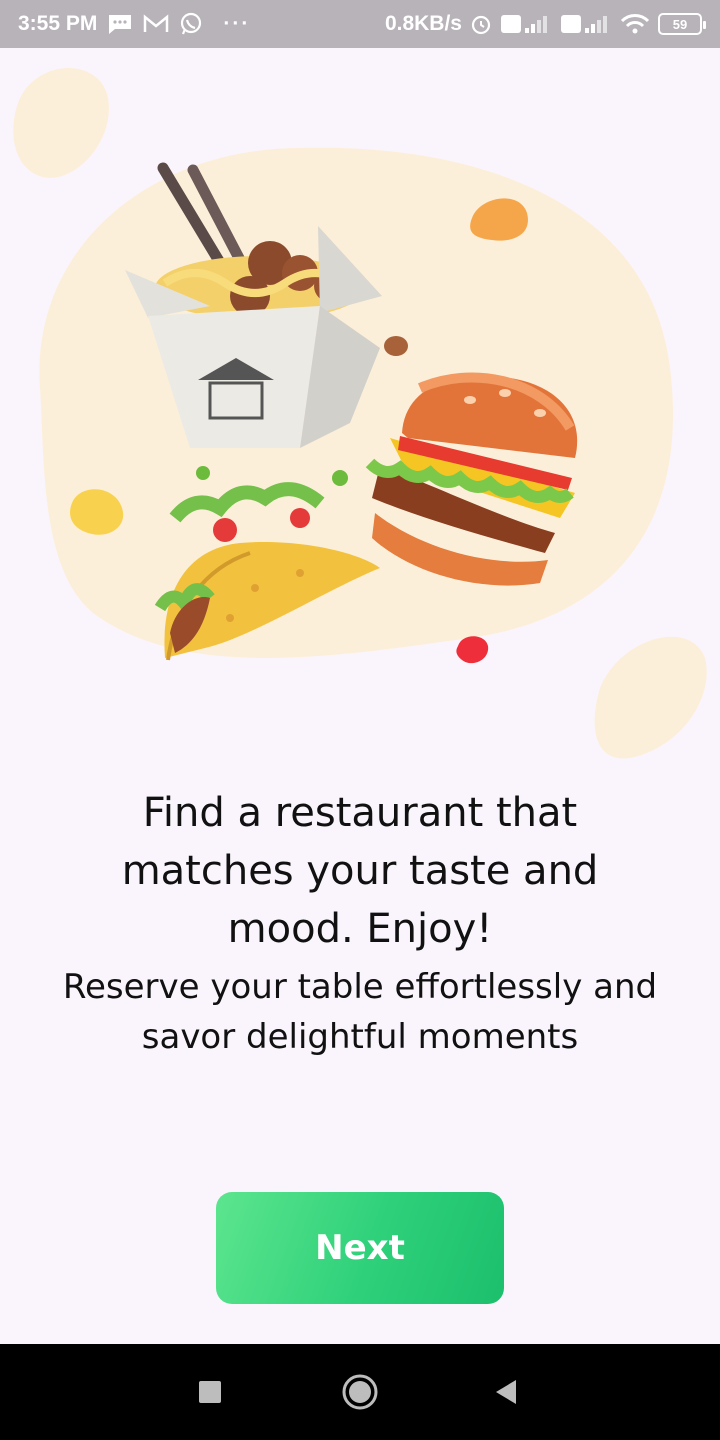  I want to click on whatsapp-icon, so click(191, 24).